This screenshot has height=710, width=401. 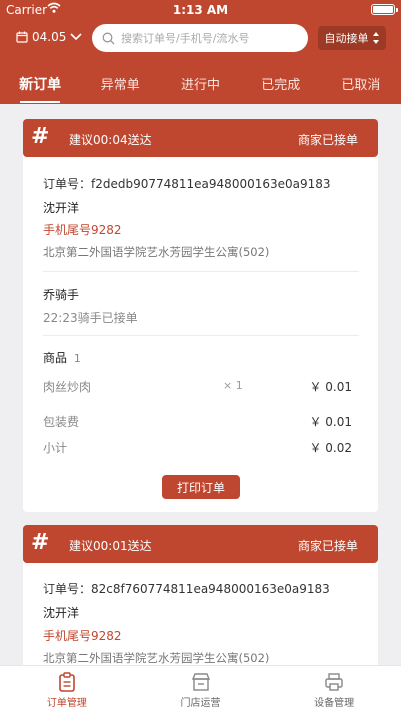 What do you see at coordinates (200, 682) in the screenshot?
I see `store-icon` at bounding box center [200, 682].